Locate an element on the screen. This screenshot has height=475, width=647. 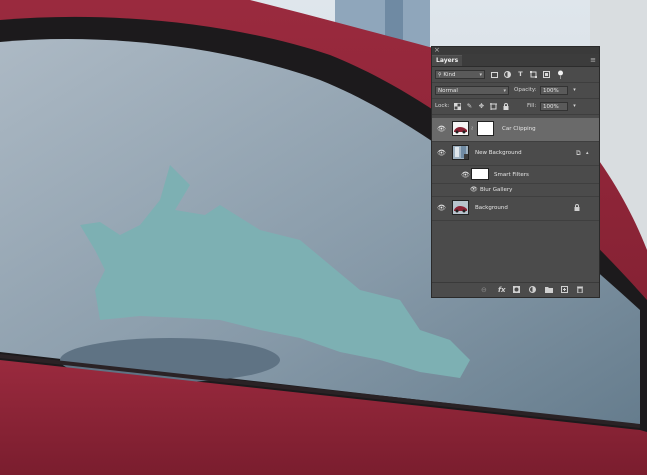
fill-field: 100% is located at coordinates (554, 106).